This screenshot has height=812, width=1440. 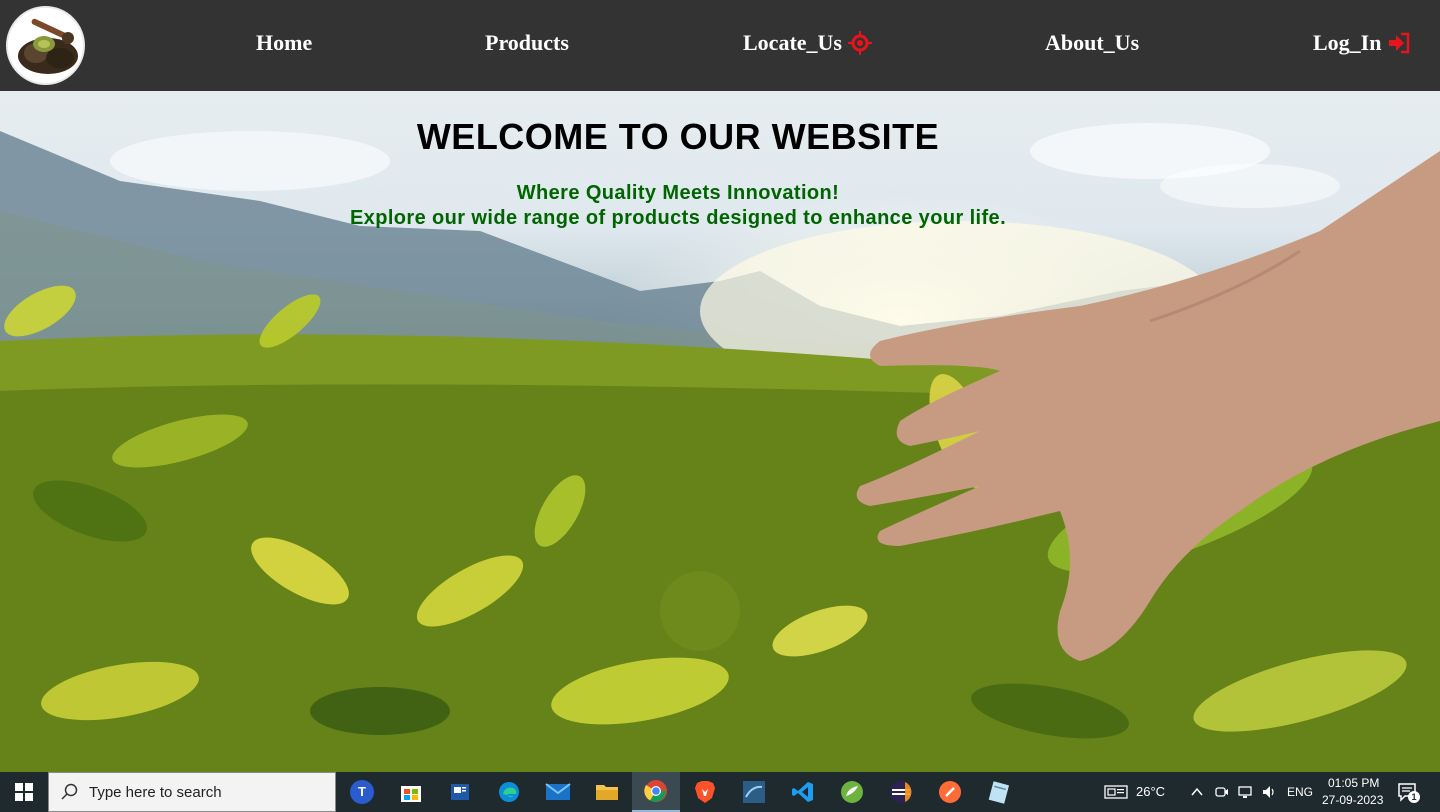 I want to click on weather-icon, so click(x=1116, y=792).